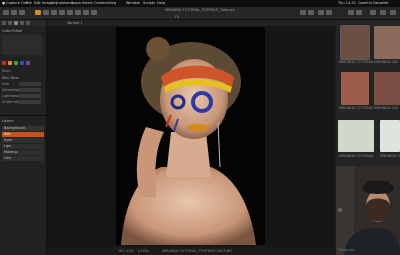 Image resolution: width=400 pixels, height=255 pixels. I want to click on divider, so click(23, 115).